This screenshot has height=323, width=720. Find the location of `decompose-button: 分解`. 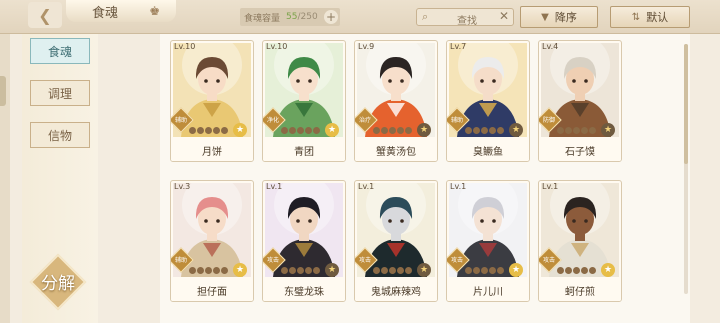

decompose-button: 分解 is located at coordinates (58, 282).